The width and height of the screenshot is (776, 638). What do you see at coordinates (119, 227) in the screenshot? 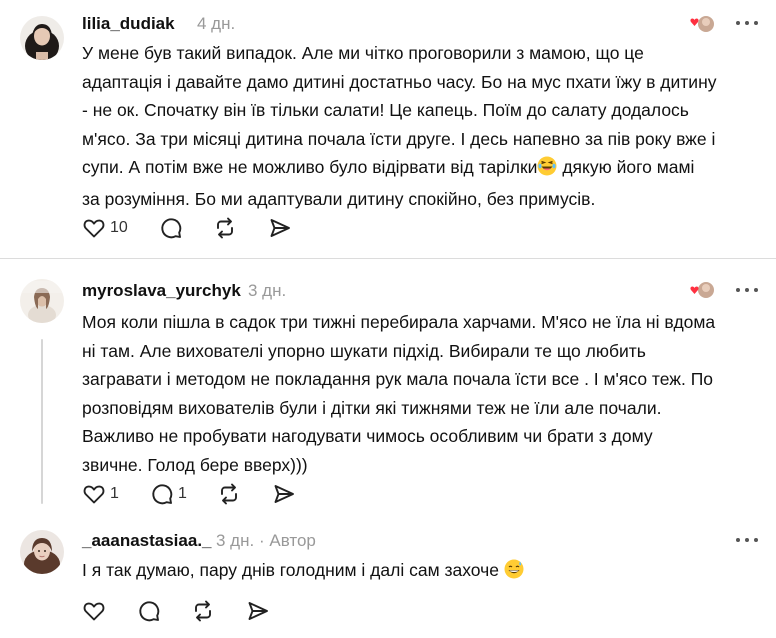
I see `like-count: 10` at bounding box center [119, 227].